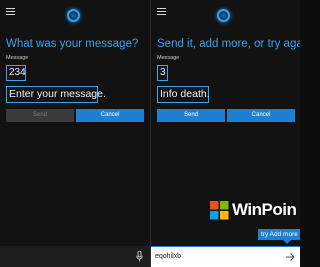 This screenshot has width=320, height=267. I want to click on bottom-bar, so click(75, 256).